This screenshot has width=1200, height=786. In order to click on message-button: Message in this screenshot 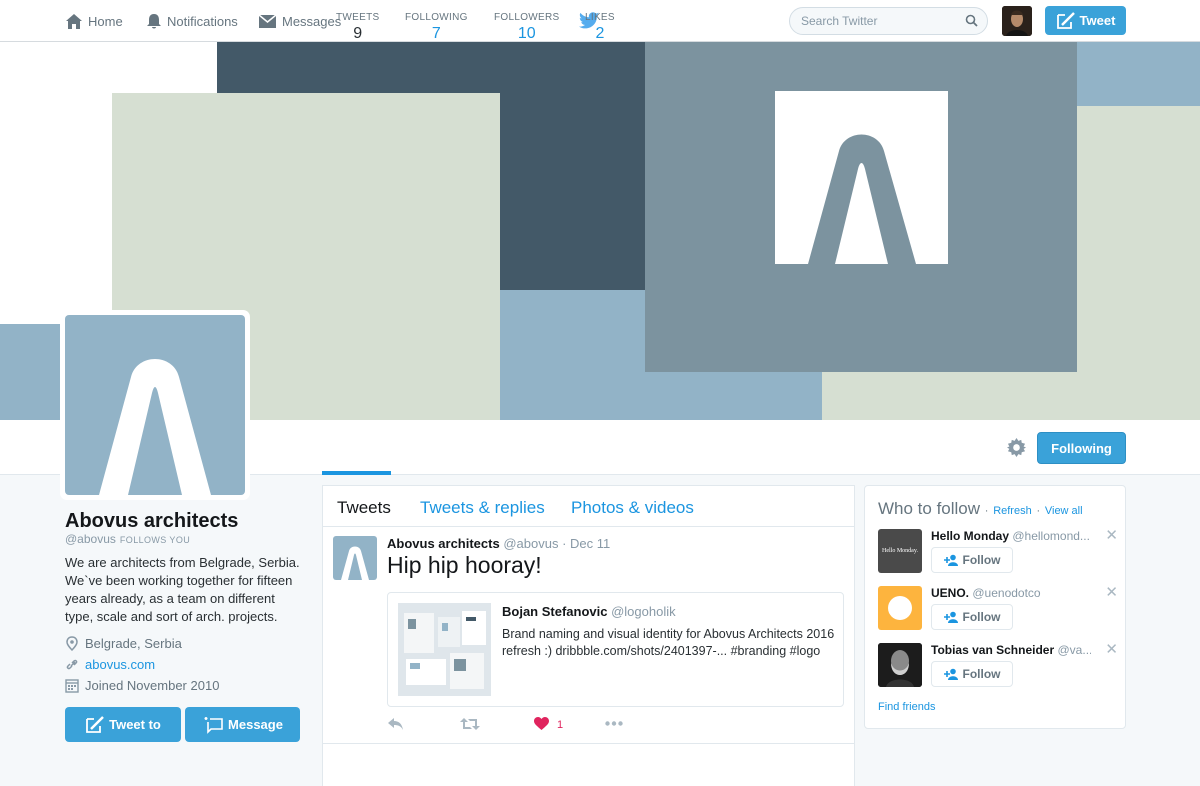, I will do `click(242, 724)`.